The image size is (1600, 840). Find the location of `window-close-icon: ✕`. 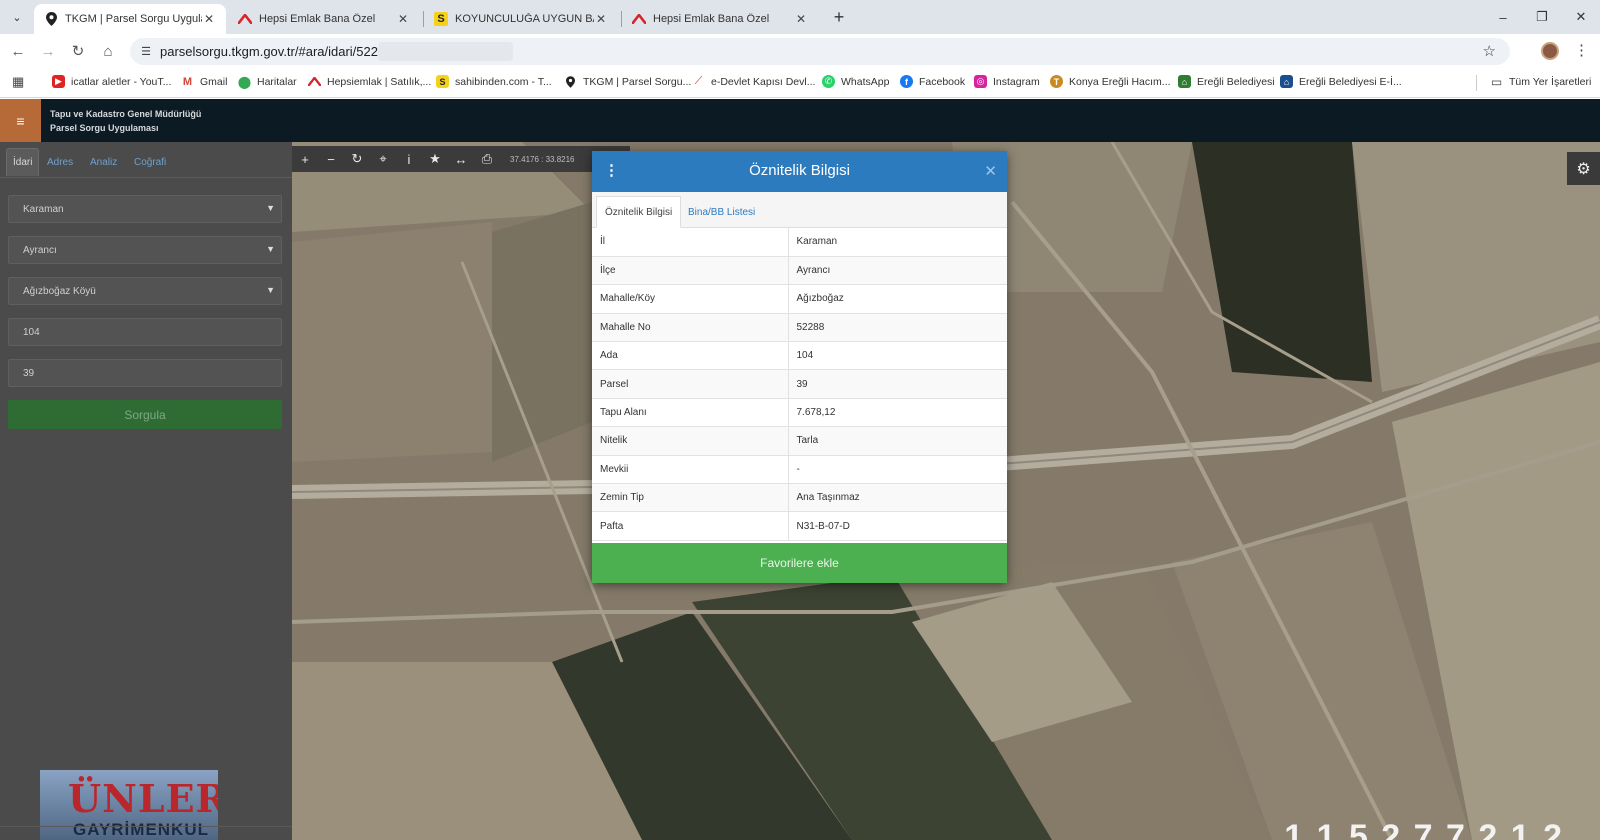

window-close-icon: ✕ is located at coordinates (1581, 17).